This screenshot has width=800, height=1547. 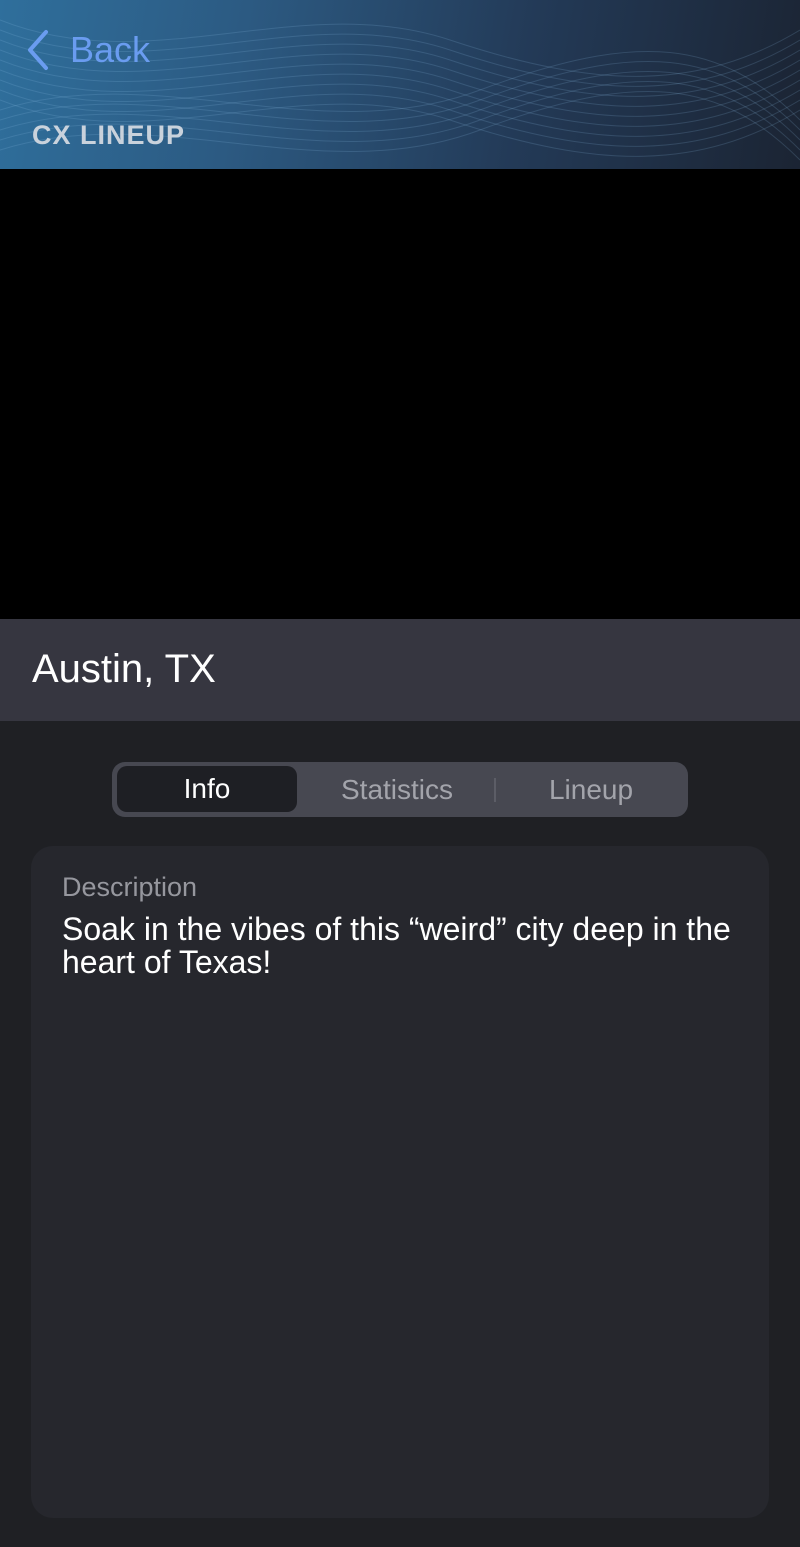 What do you see at coordinates (207, 789) in the screenshot?
I see `tab-info: Info` at bounding box center [207, 789].